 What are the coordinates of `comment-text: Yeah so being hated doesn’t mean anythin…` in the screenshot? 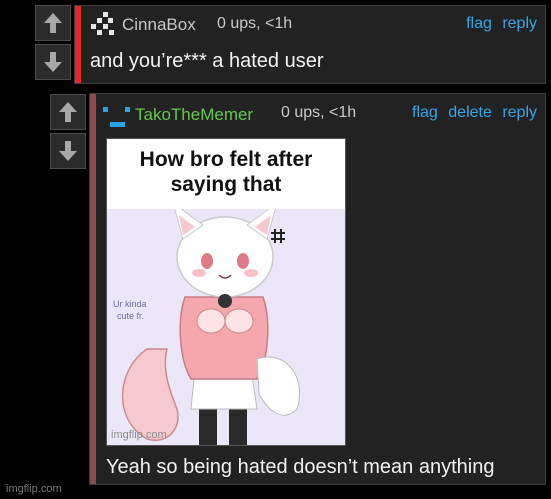 It's located at (300, 467).